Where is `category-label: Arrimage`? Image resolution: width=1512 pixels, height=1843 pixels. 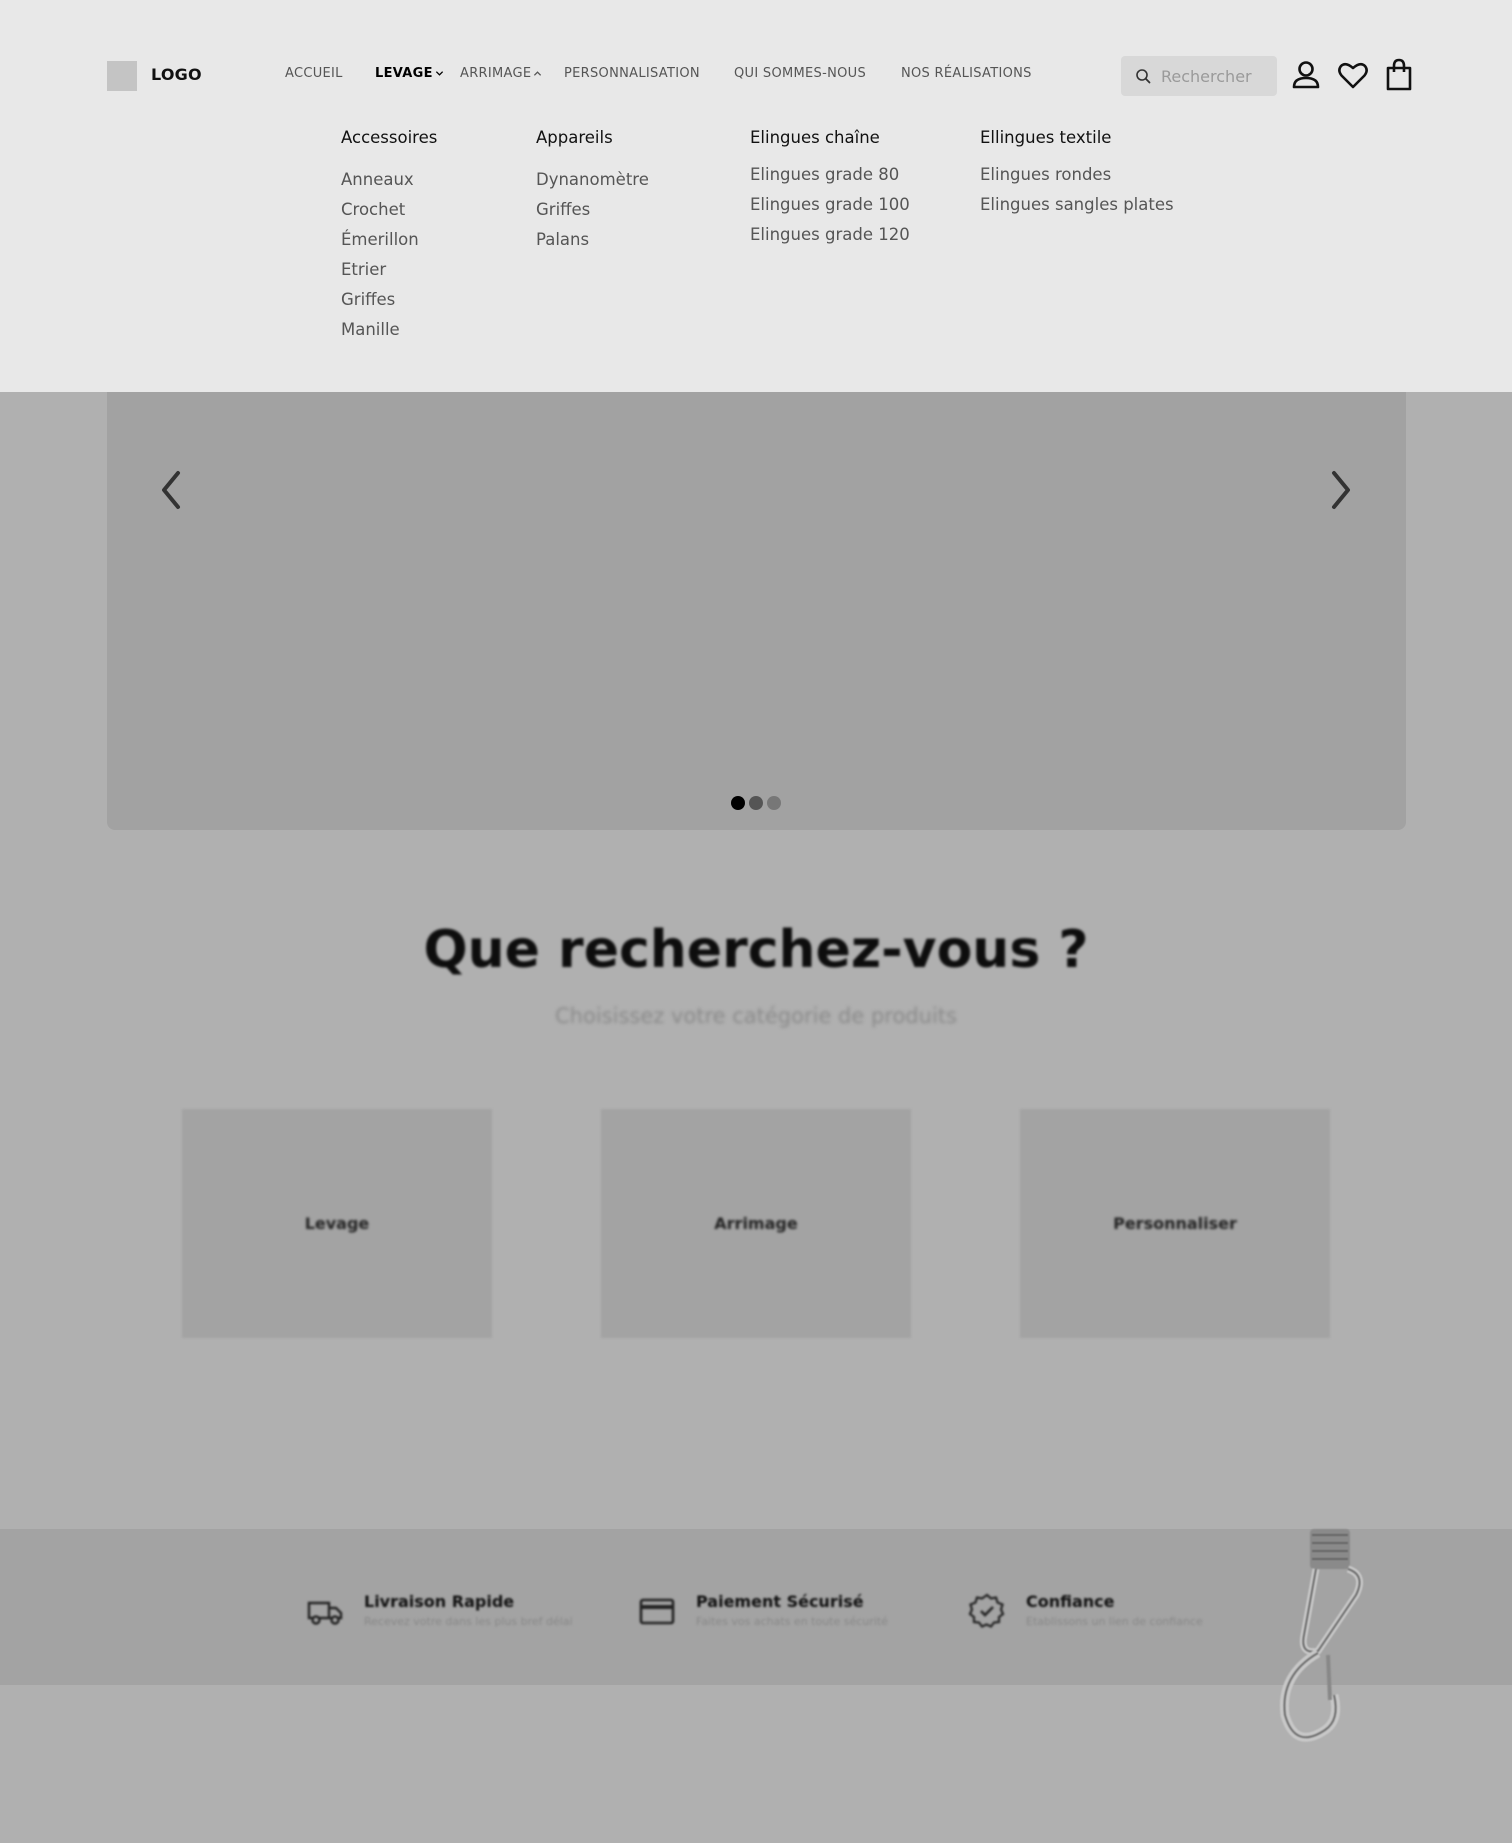
category-label: Arrimage is located at coordinates (756, 1223).